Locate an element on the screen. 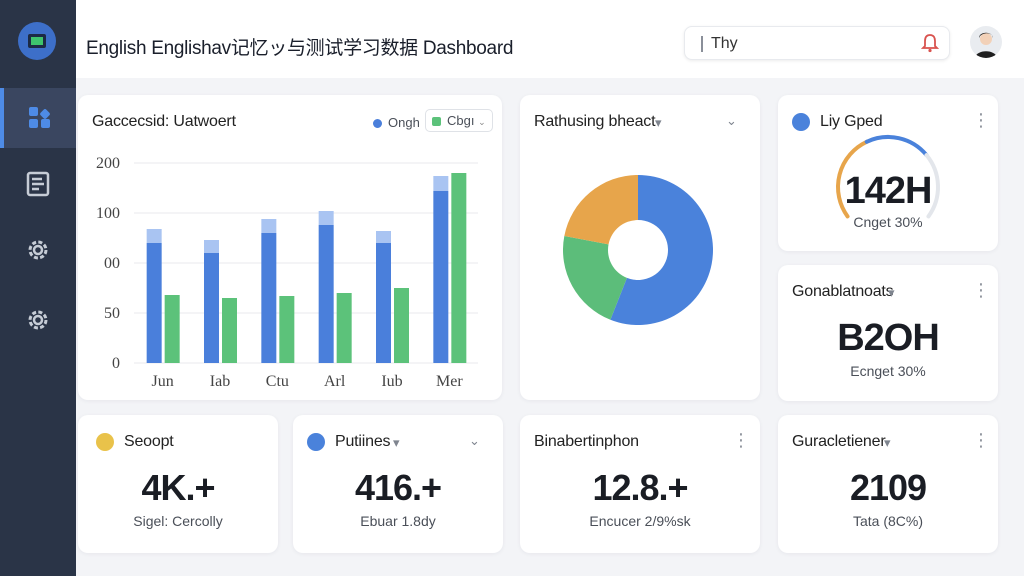 Image resolution: width=1024 pixels, height=576 pixels. gauge-value: 142H is located at coordinates (888, 191).